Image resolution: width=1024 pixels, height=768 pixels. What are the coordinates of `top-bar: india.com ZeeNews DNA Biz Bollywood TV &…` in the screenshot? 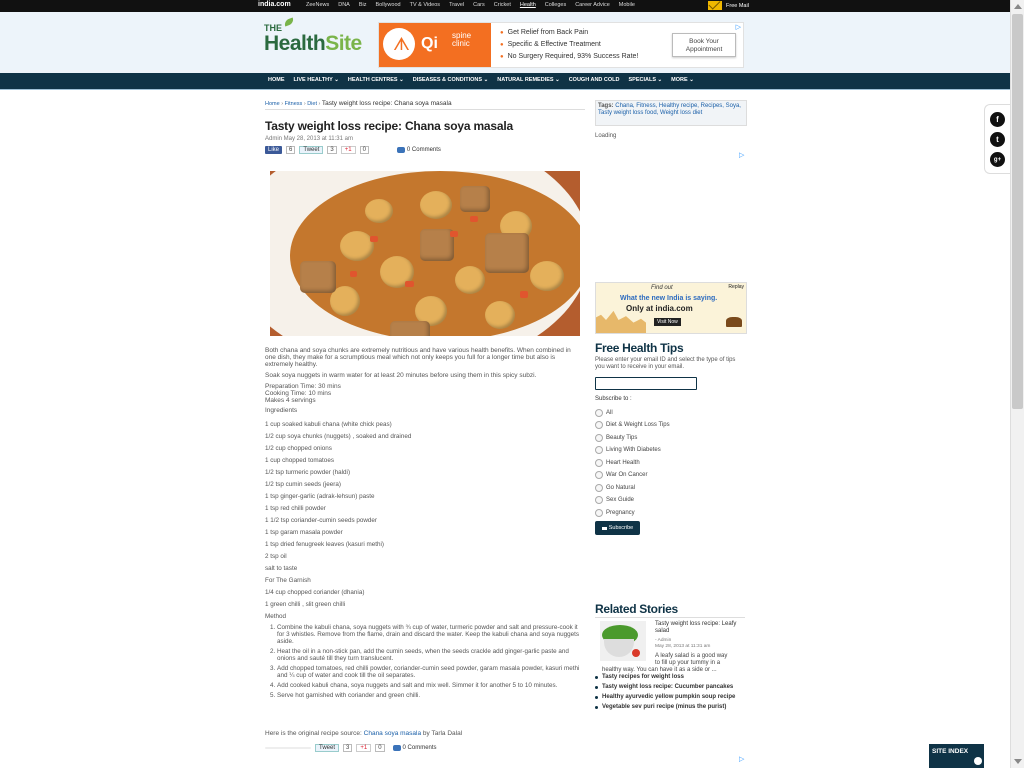 It's located at (512, 6).